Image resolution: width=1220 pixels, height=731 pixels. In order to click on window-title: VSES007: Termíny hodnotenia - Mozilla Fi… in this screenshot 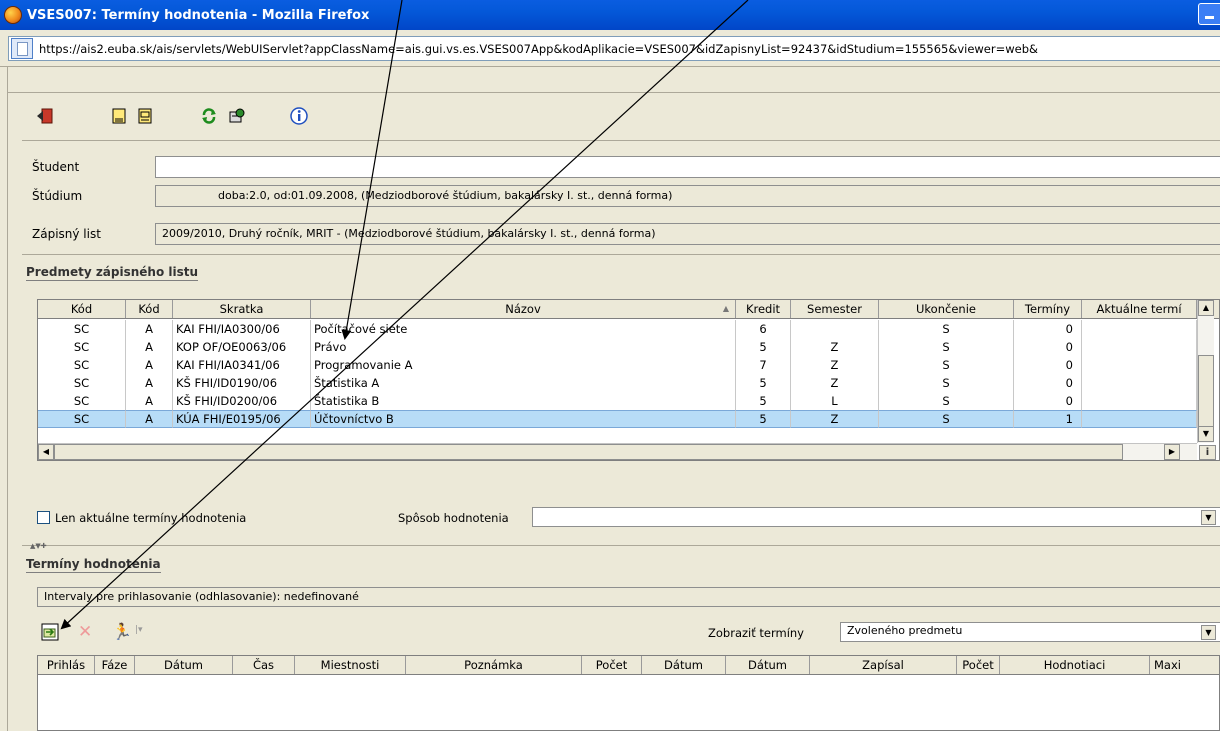, I will do `click(198, 15)`.